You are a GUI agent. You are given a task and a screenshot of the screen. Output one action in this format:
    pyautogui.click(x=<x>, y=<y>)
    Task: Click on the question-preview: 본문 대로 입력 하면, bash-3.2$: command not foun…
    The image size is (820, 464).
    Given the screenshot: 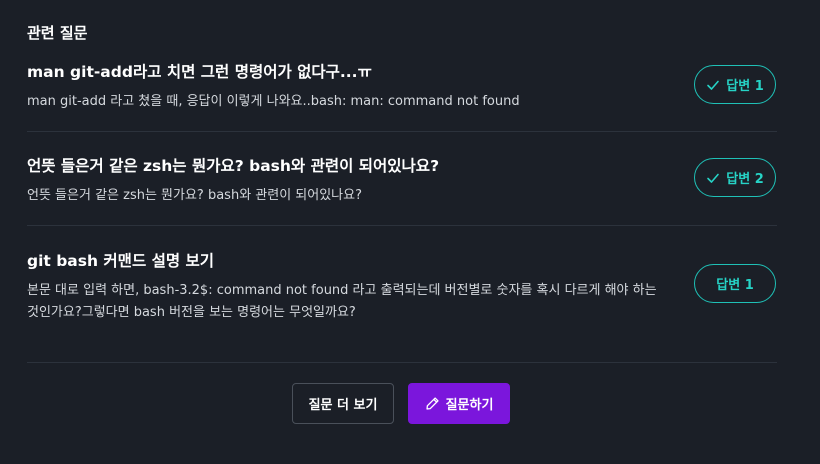 What is the action you would take?
    pyautogui.click(x=342, y=301)
    